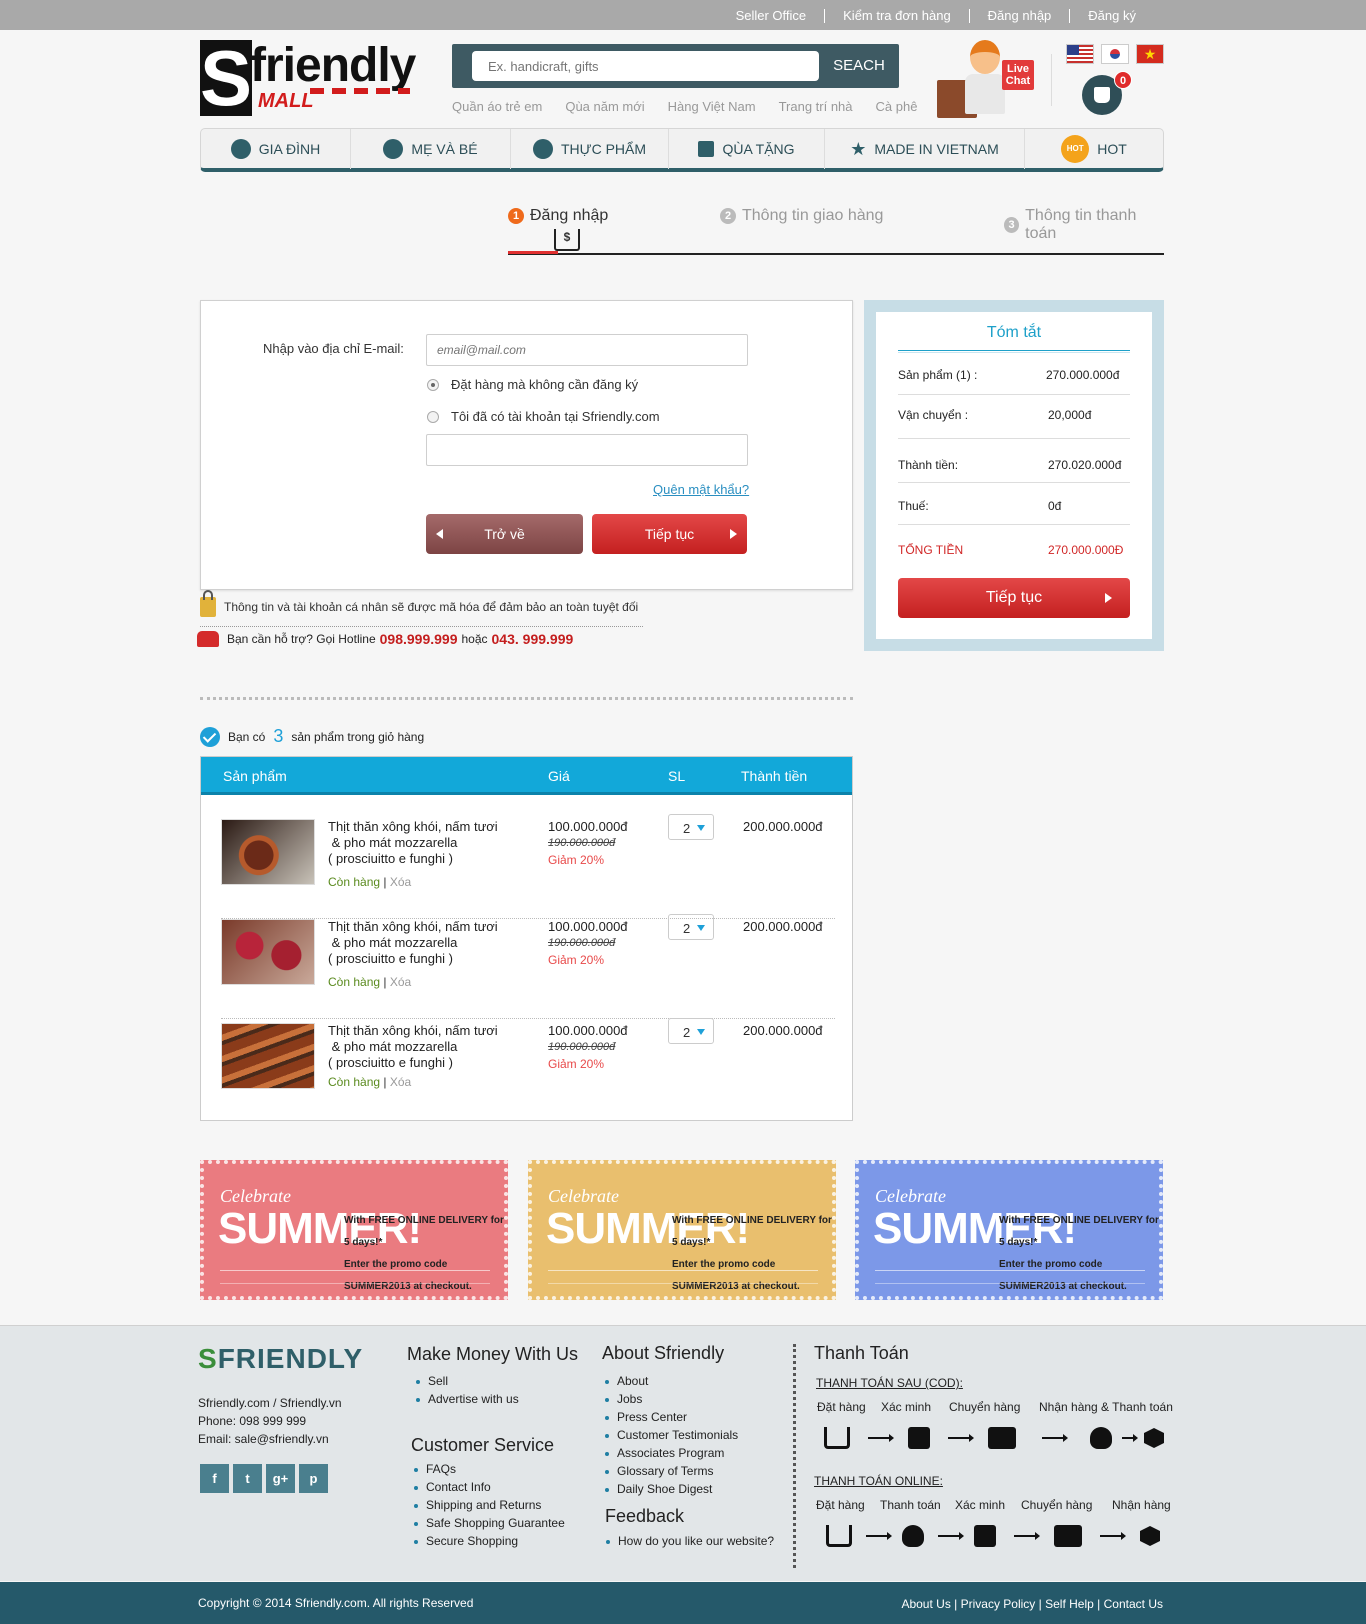  What do you see at coordinates (488, 1469) in the screenshot?
I see `footer-link: FAQs` at bounding box center [488, 1469].